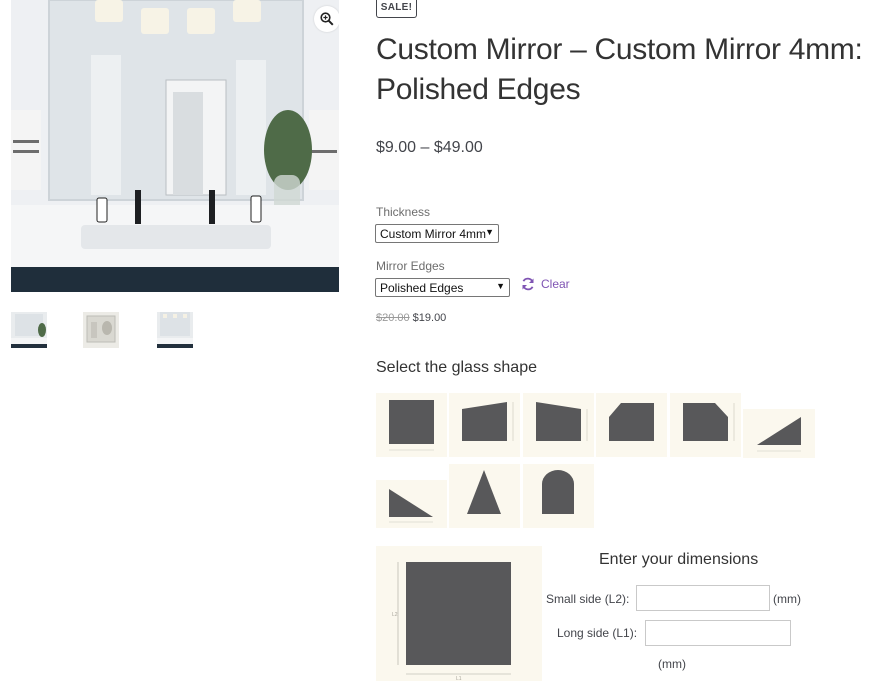  I want to click on zoom-in-icon, so click(327, 19).